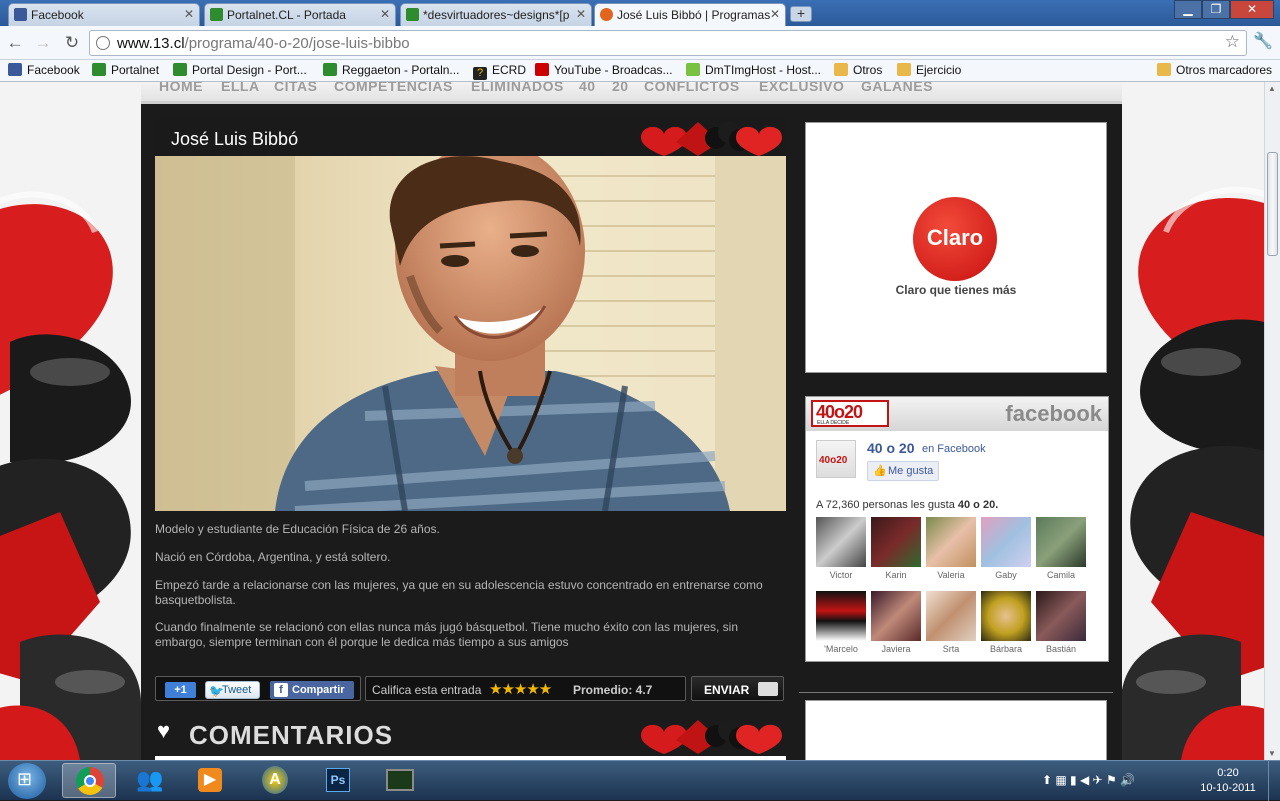  What do you see at coordinates (587, 88) in the screenshot?
I see `nav-40: 40` at bounding box center [587, 88].